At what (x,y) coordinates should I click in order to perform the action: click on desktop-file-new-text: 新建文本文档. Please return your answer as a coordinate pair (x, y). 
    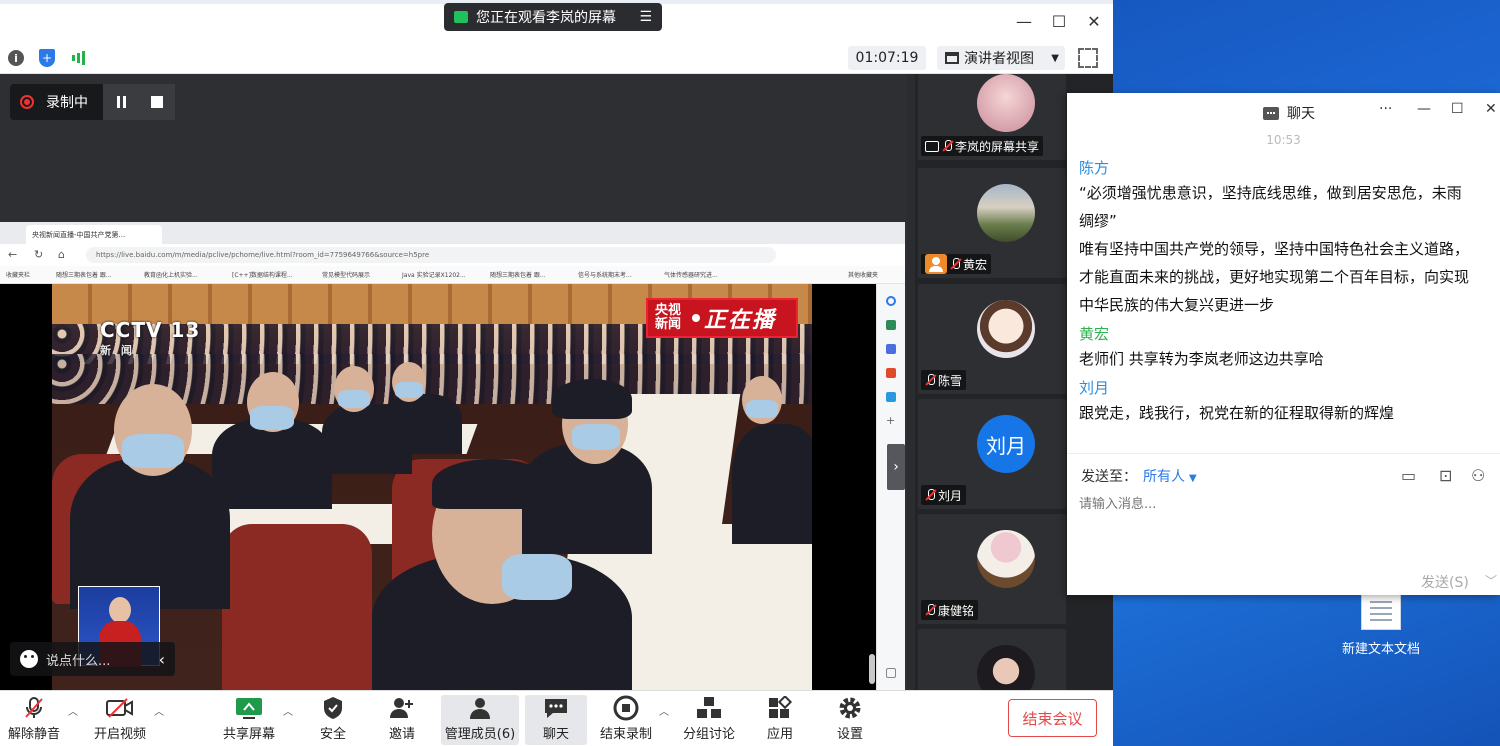
    Looking at the image, I should click on (1381, 623).